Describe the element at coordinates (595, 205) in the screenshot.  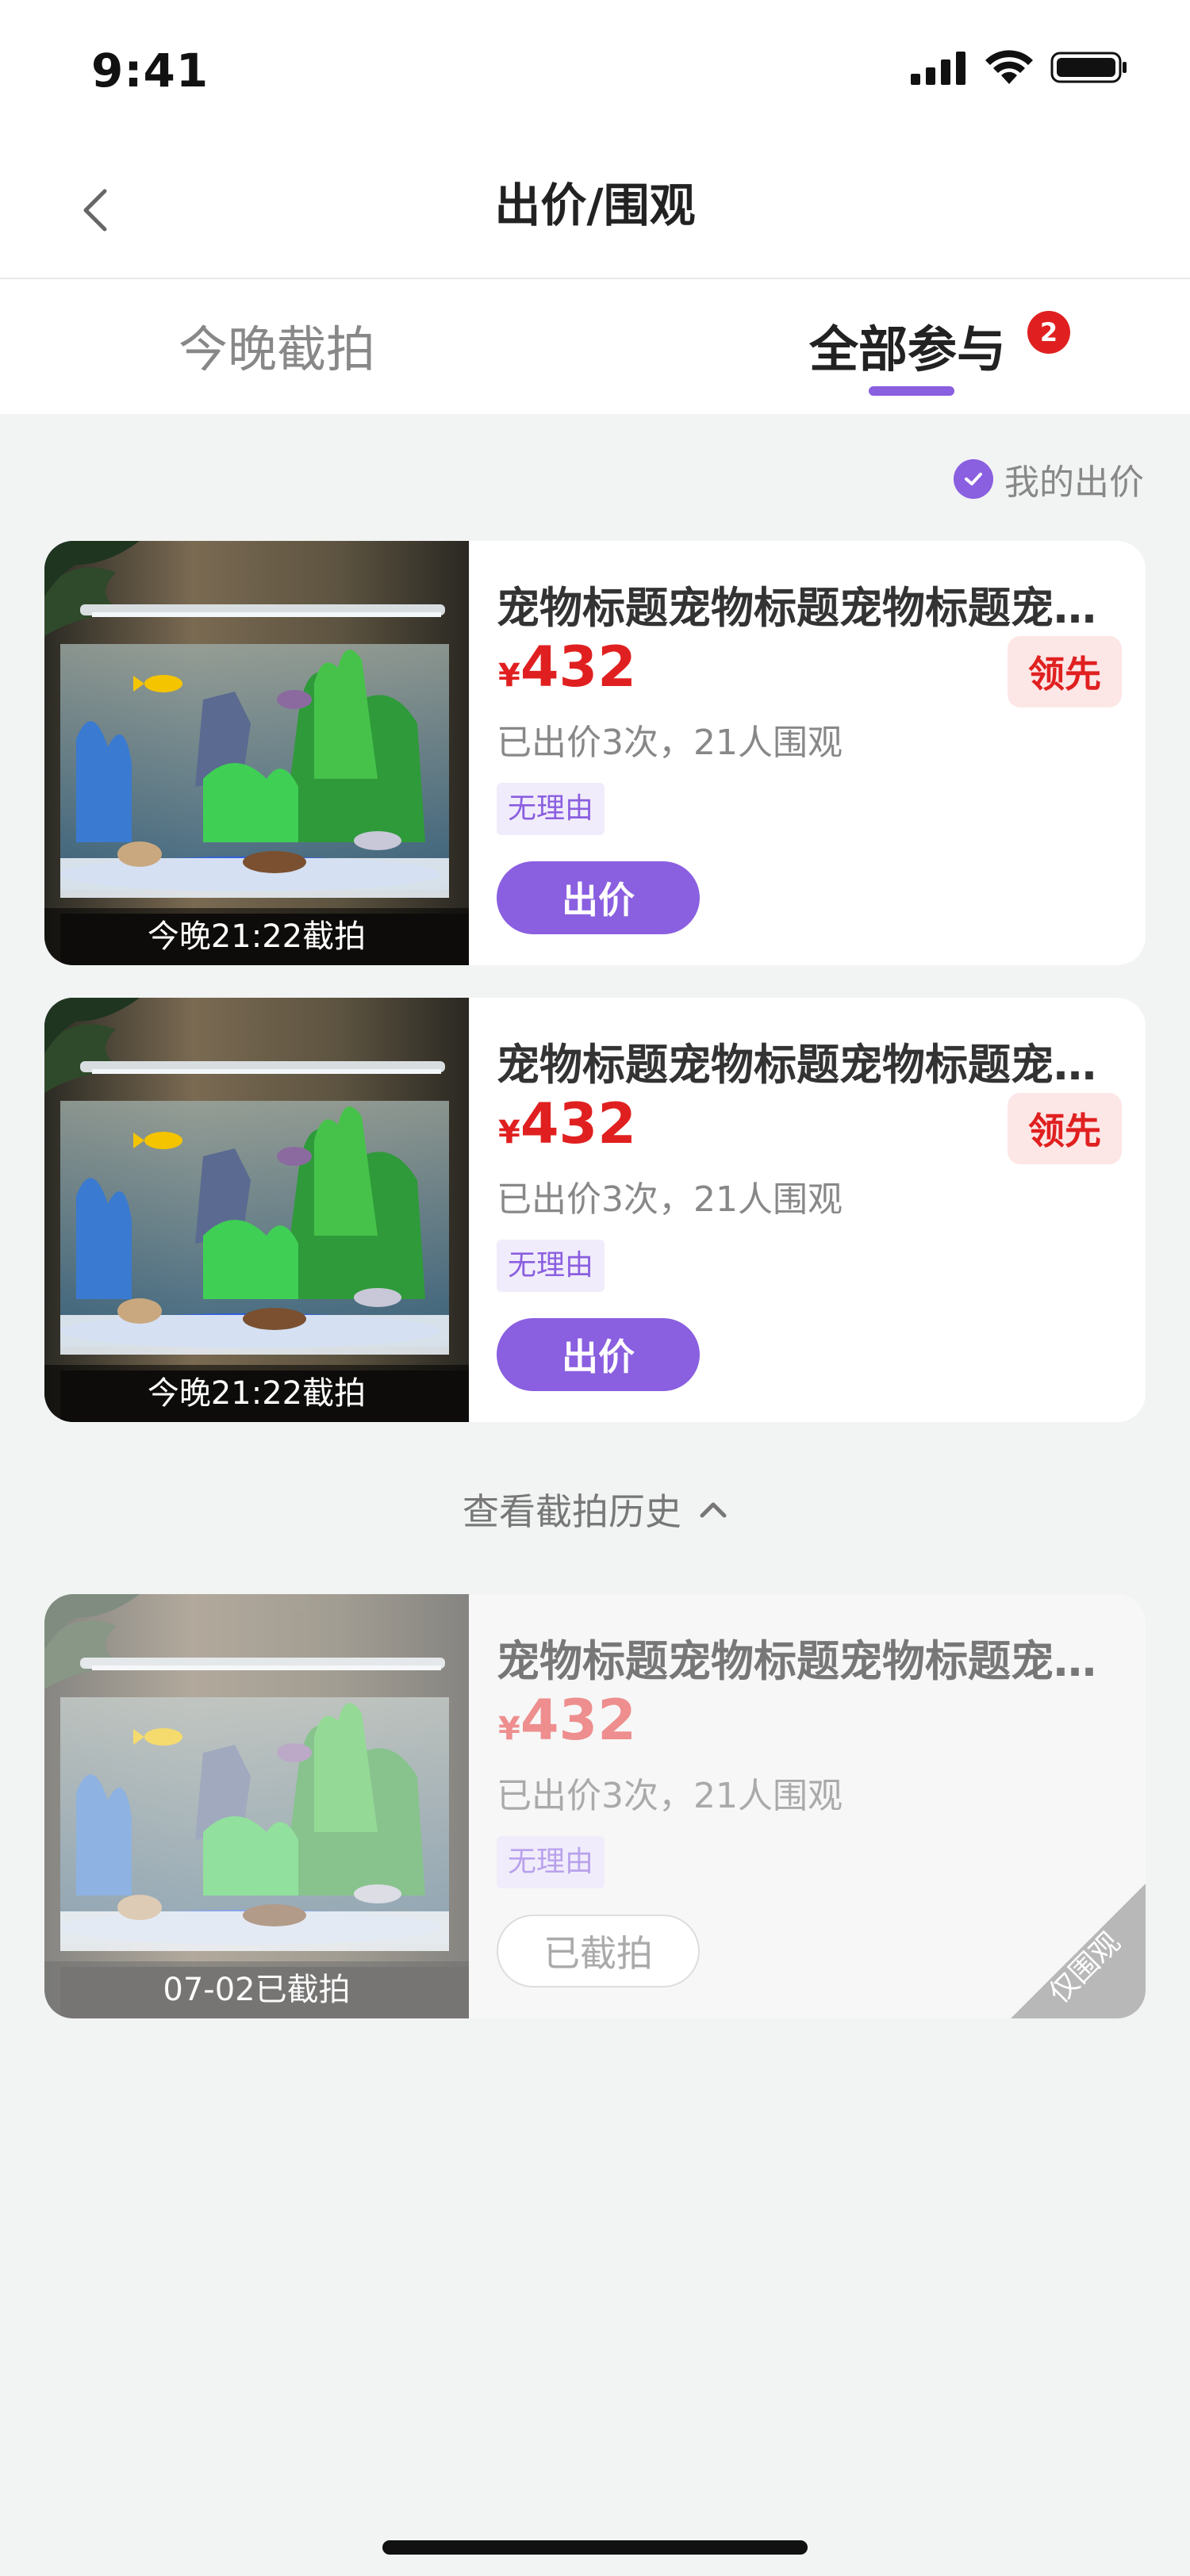
I see `page-title: 出价/围观` at that location.